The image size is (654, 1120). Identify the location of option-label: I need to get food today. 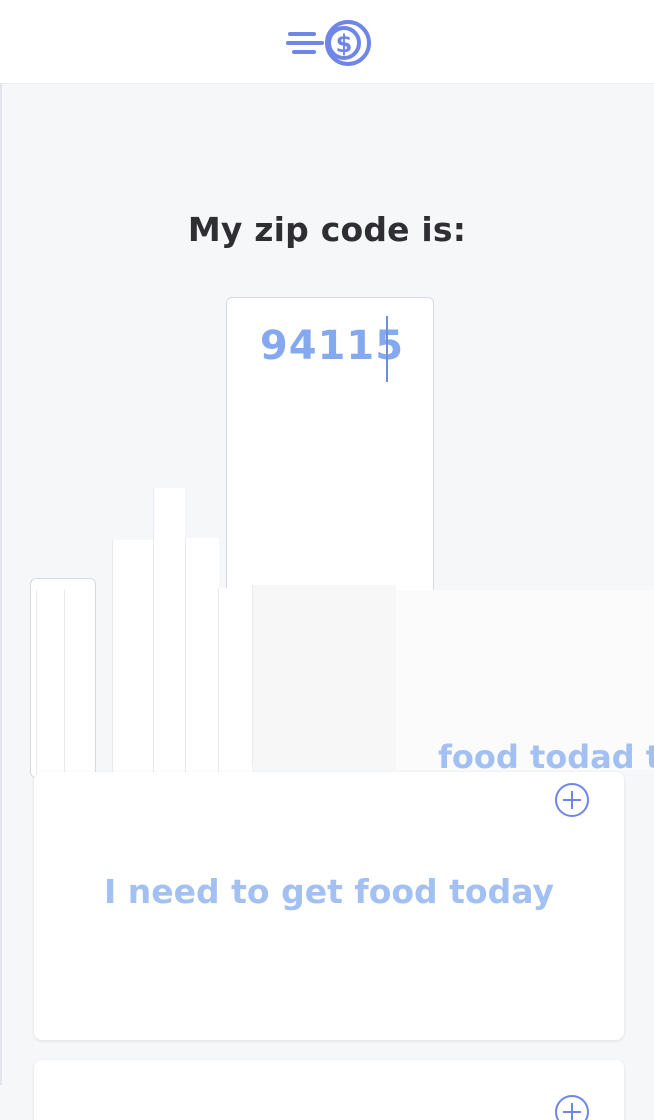
(329, 891).